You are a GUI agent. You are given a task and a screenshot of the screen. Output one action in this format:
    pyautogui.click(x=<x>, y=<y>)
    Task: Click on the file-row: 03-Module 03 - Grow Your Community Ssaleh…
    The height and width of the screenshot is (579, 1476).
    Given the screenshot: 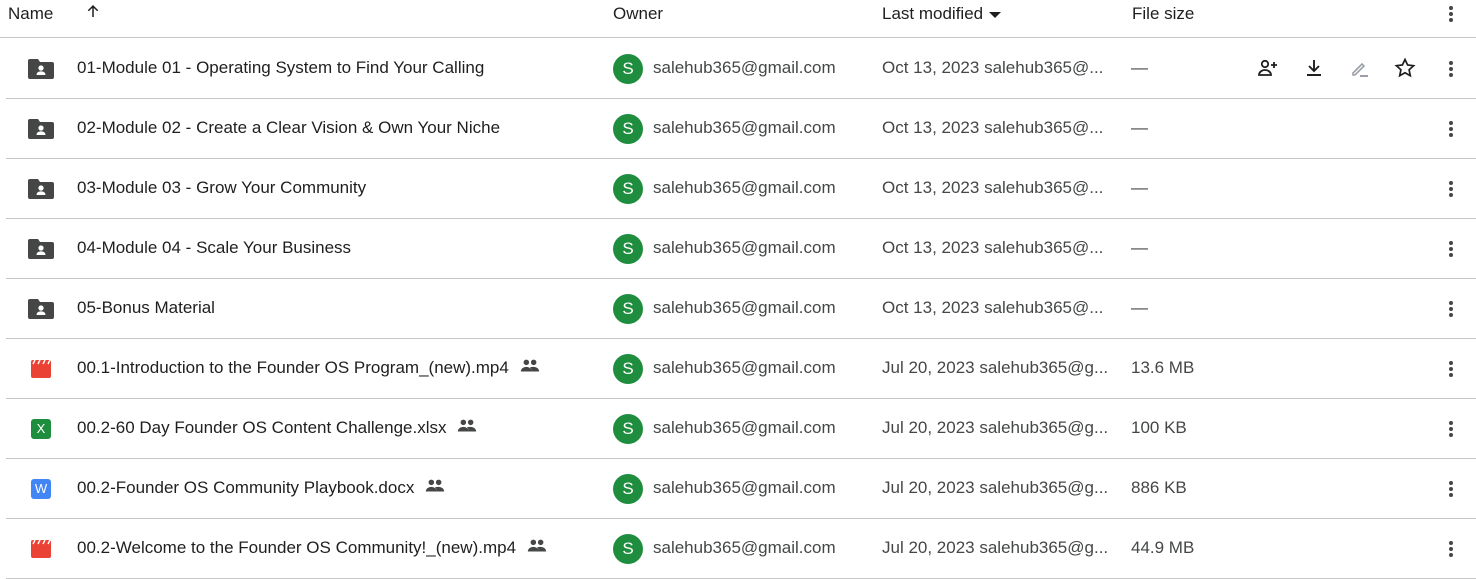 What is the action you would take?
    pyautogui.click(x=741, y=189)
    